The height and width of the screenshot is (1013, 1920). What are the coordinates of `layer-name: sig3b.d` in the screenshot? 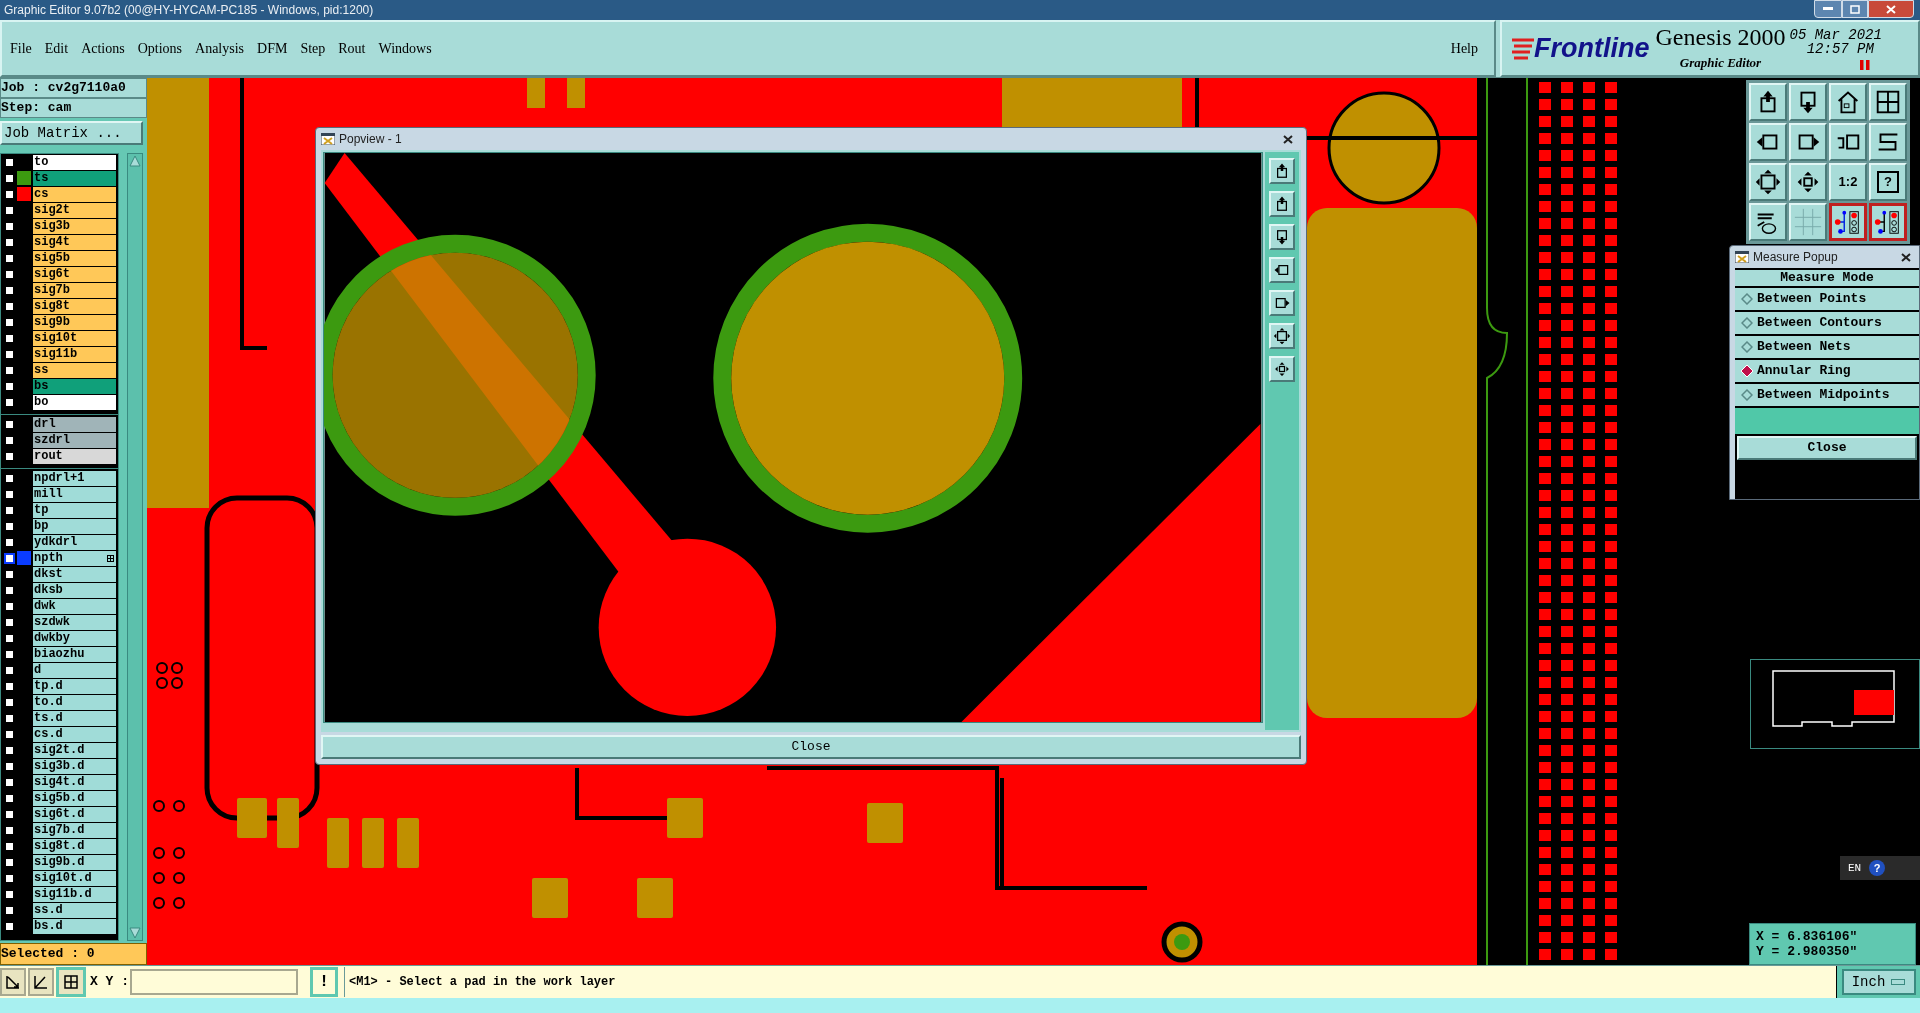 It's located at (74, 766).